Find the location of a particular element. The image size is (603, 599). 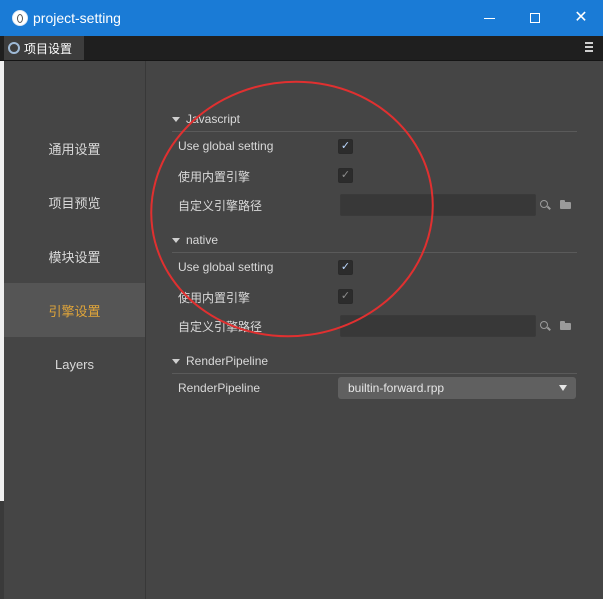

tab-label: 项目设置 is located at coordinates (48, 48).